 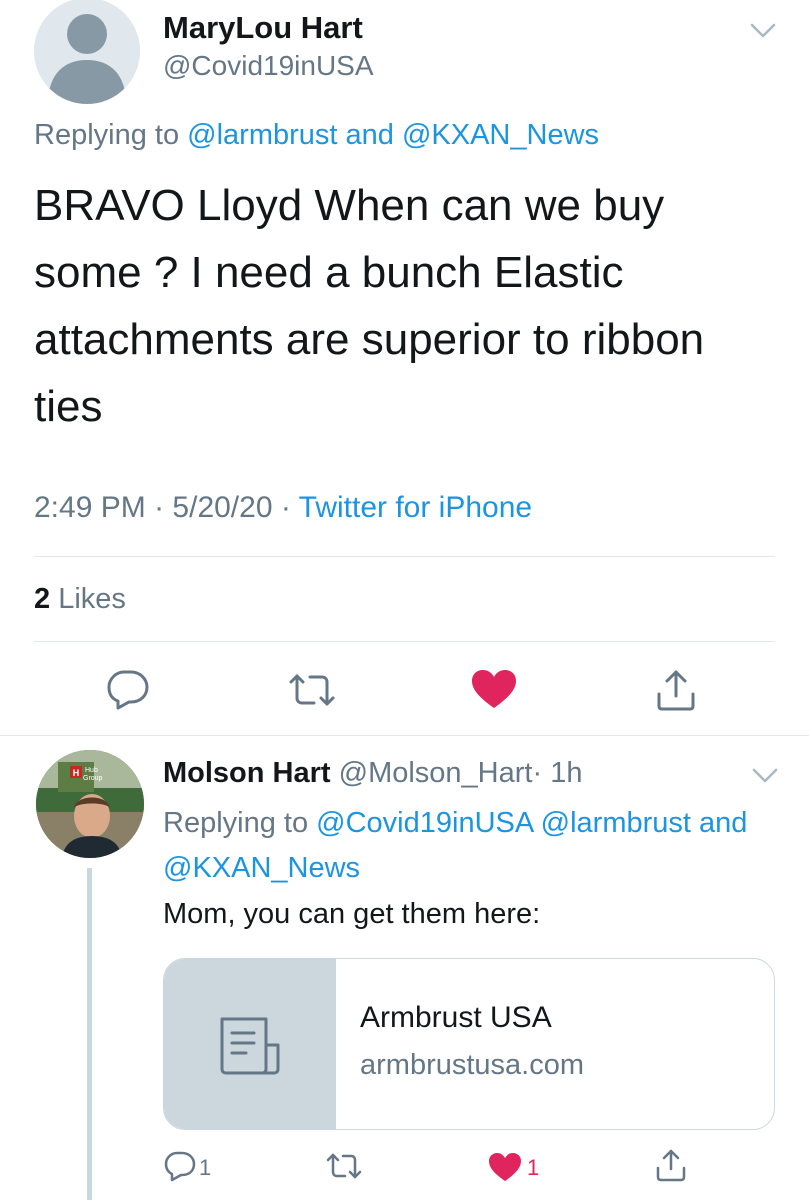 What do you see at coordinates (76, 773) in the screenshot?
I see `svg-text: H` at bounding box center [76, 773].